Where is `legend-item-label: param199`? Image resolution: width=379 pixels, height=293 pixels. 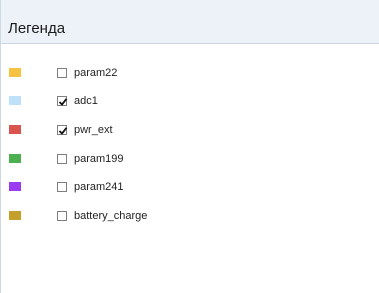
legend-item-label: param199 is located at coordinates (99, 159).